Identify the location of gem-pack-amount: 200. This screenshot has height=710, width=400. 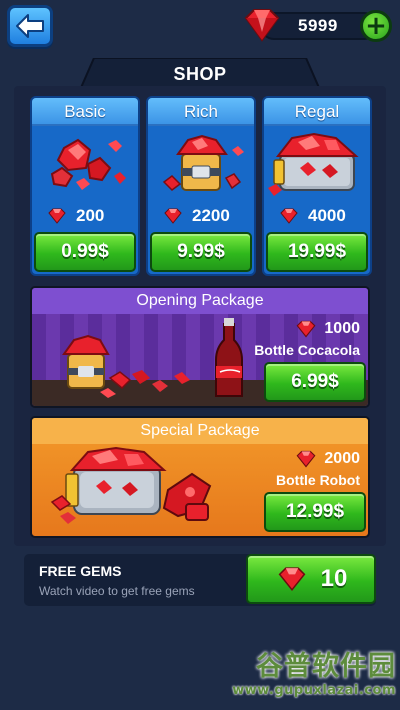
(87, 216).